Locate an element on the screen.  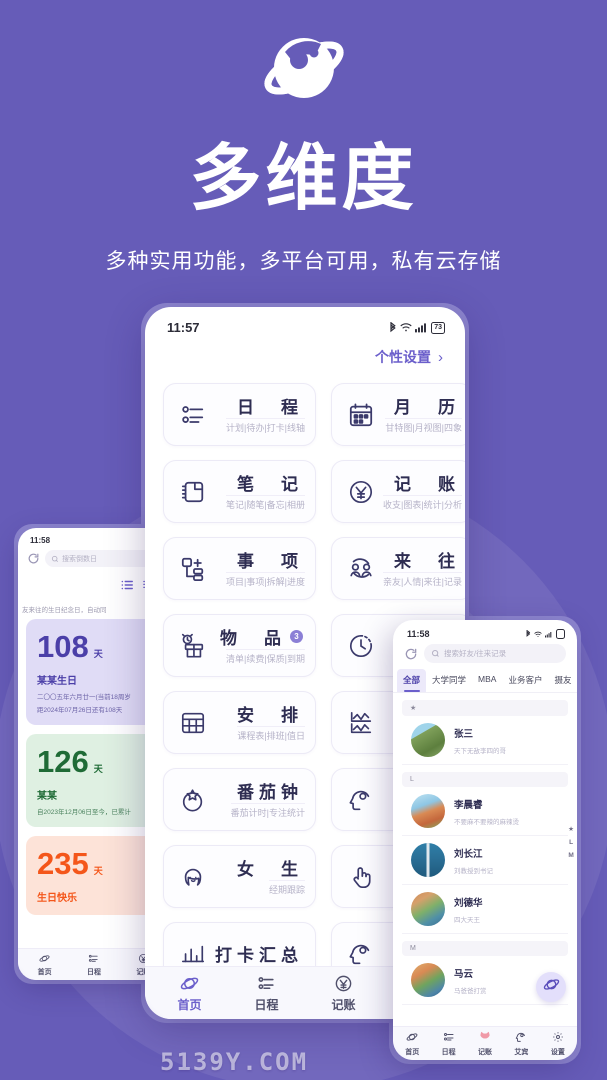
battery-level: 73 is located at coordinates (438, 327).